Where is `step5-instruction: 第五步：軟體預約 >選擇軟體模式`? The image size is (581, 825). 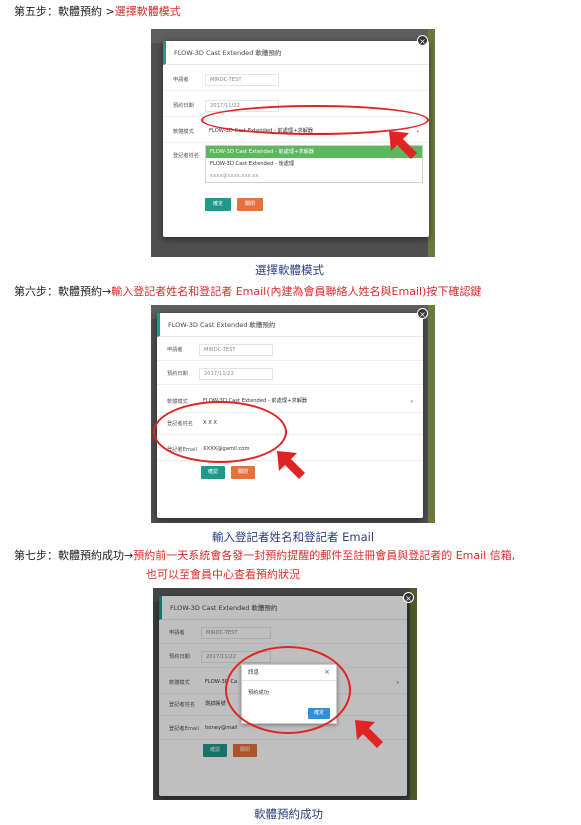
step5-instruction: 第五步：軟體預約 >選擇軟體模式 is located at coordinates (97, 11).